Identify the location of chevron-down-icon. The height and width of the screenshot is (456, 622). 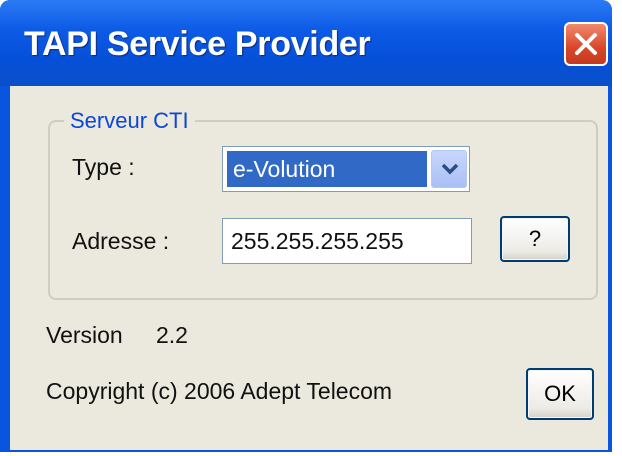
(450, 169).